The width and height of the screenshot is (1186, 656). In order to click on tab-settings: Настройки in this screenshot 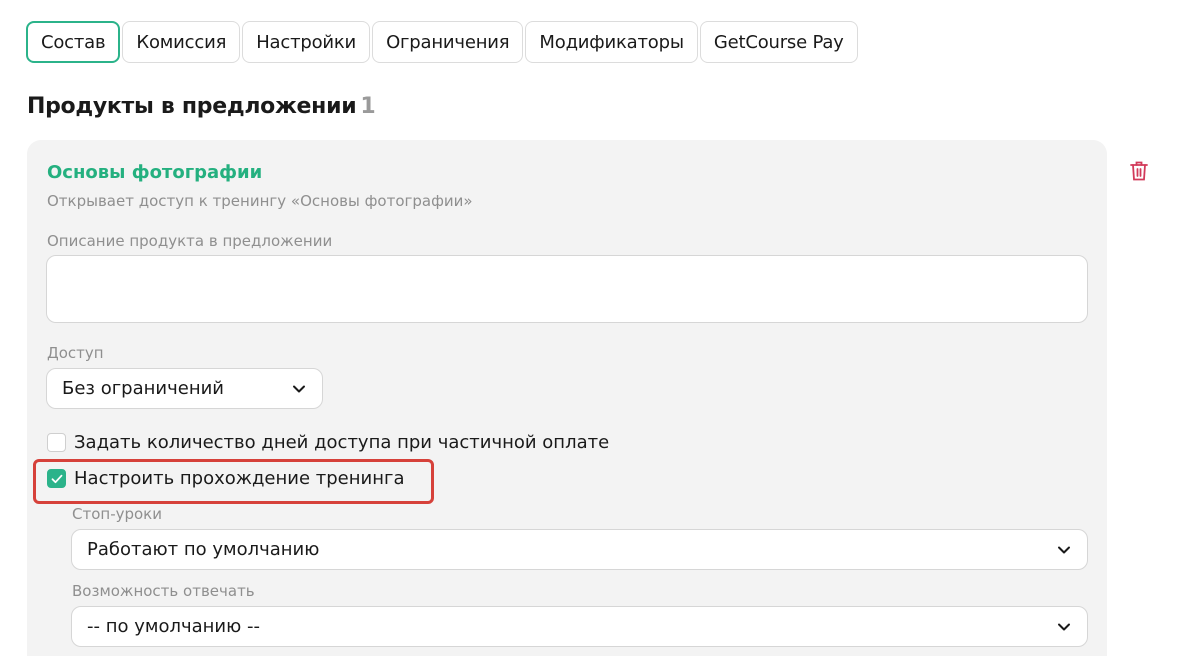, I will do `click(306, 42)`.